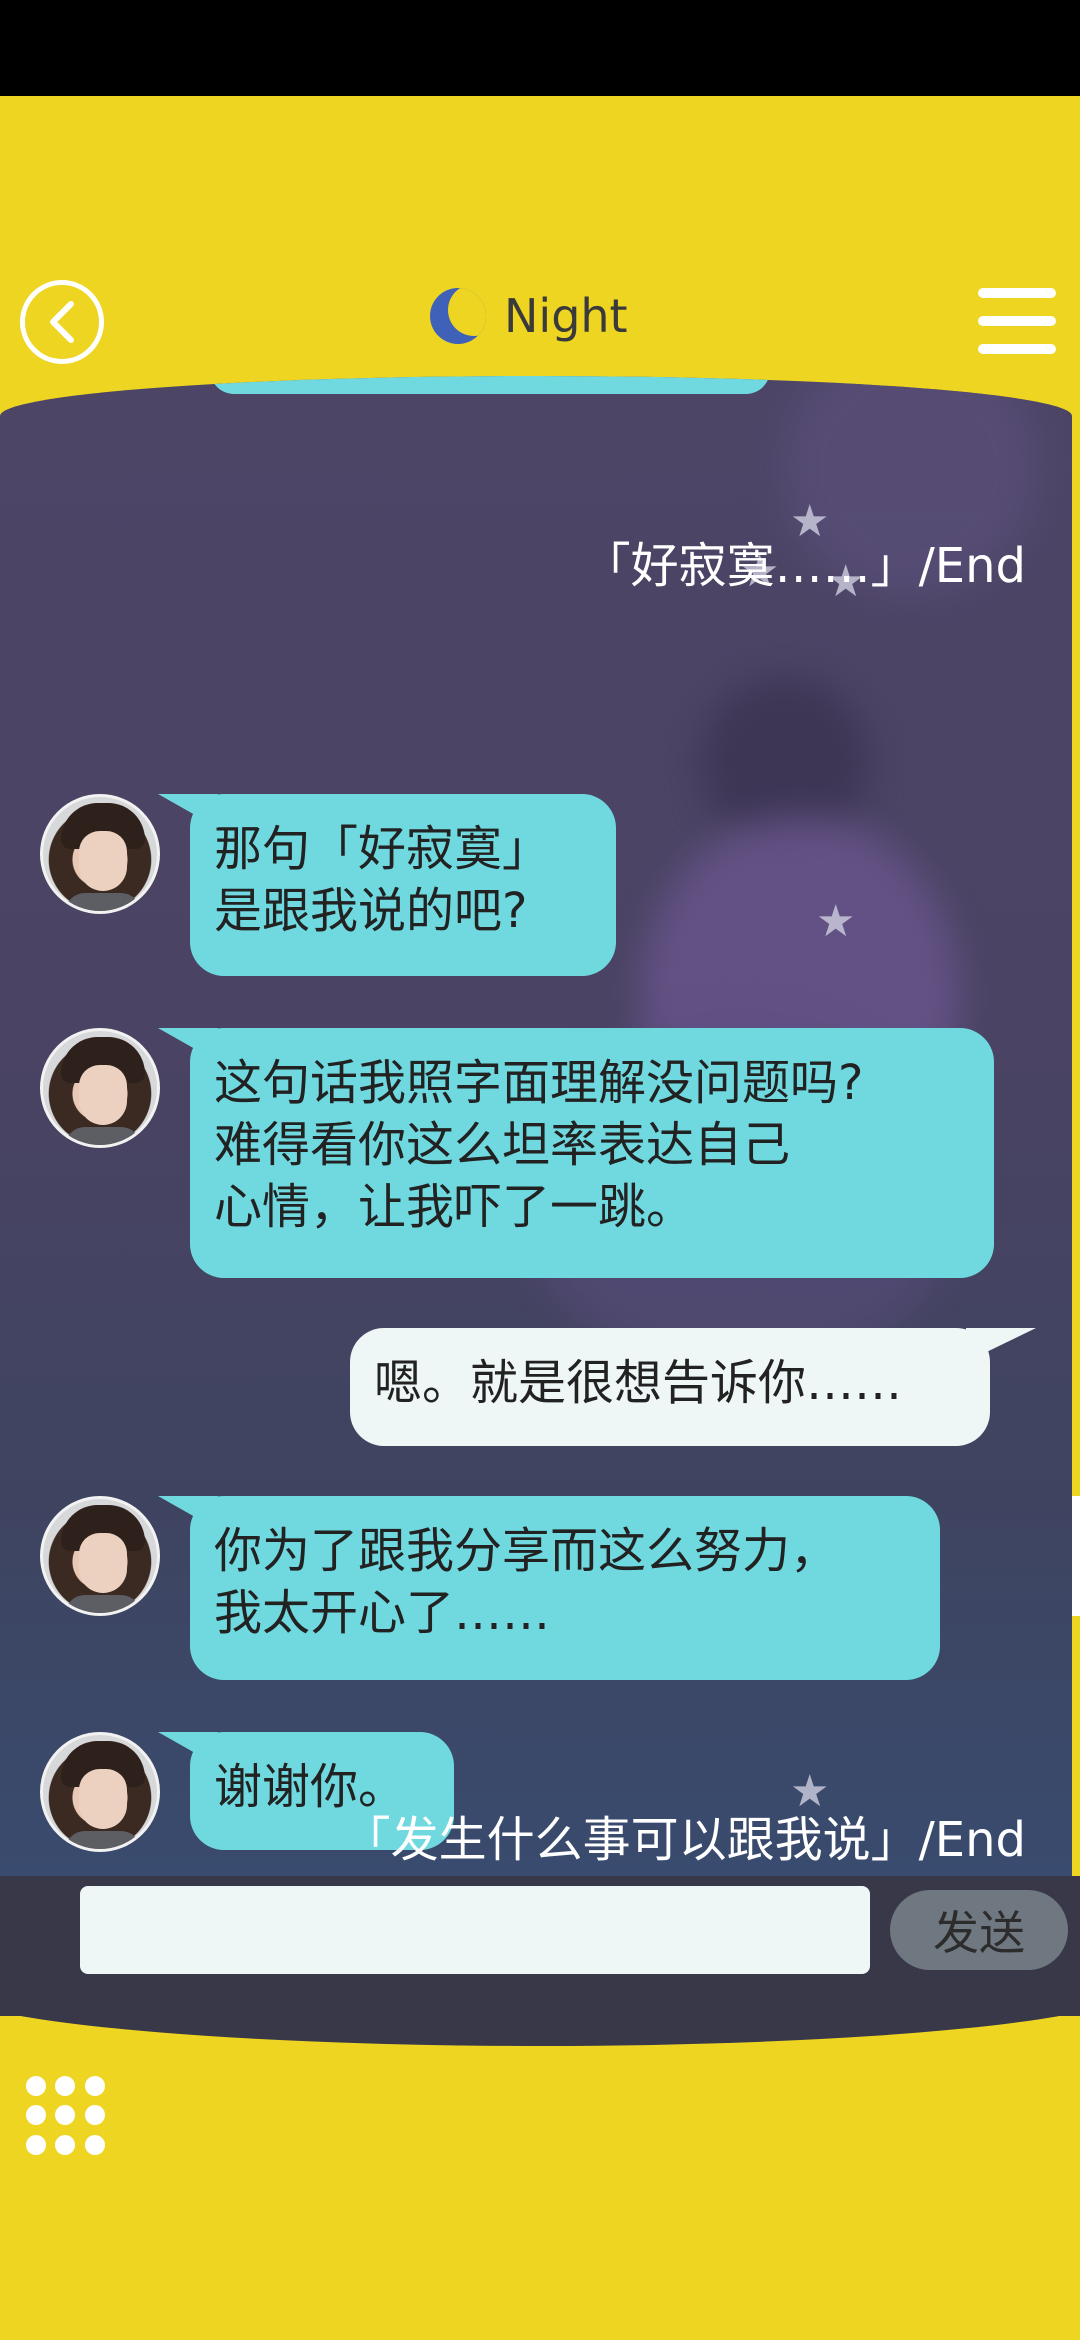 This screenshot has width=1080, height=2340. Describe the element at coordinates (475, 1930) in the screenshot. I see `message-input` at that location.